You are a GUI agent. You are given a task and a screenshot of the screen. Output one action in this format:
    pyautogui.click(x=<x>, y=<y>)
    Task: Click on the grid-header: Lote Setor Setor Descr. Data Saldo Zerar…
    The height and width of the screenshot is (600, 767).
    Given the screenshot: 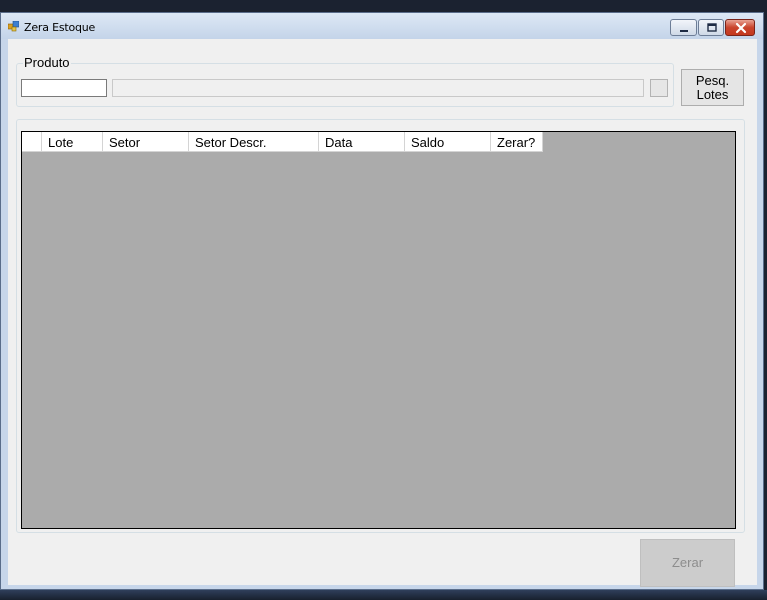 What is the action you would take?
    pyautogui.click(x=282, y=142)
    